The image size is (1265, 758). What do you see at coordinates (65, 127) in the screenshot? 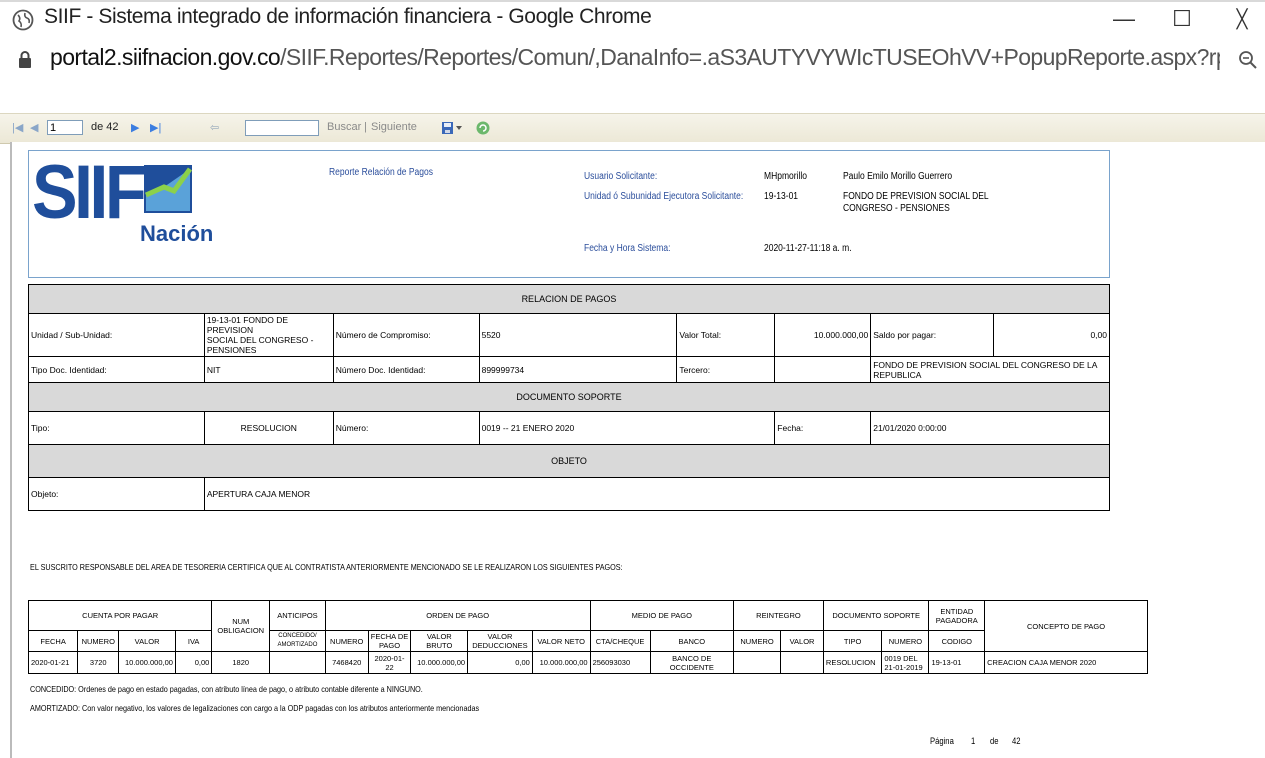
I see `page-number-input` at bounding box center [65, 127].